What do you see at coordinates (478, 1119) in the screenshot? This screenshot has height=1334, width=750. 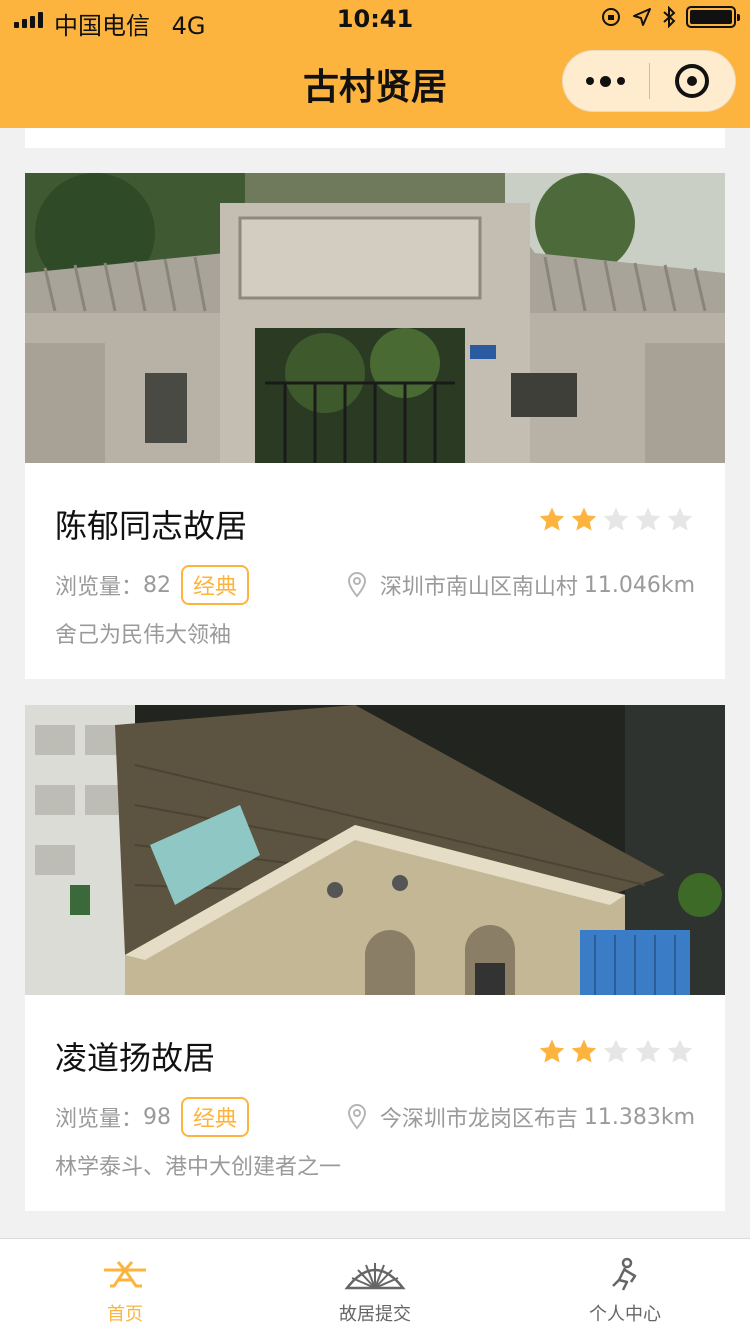 I see `address: 今深圳市龙岗区布吉` at bounding box center [478, 1119].